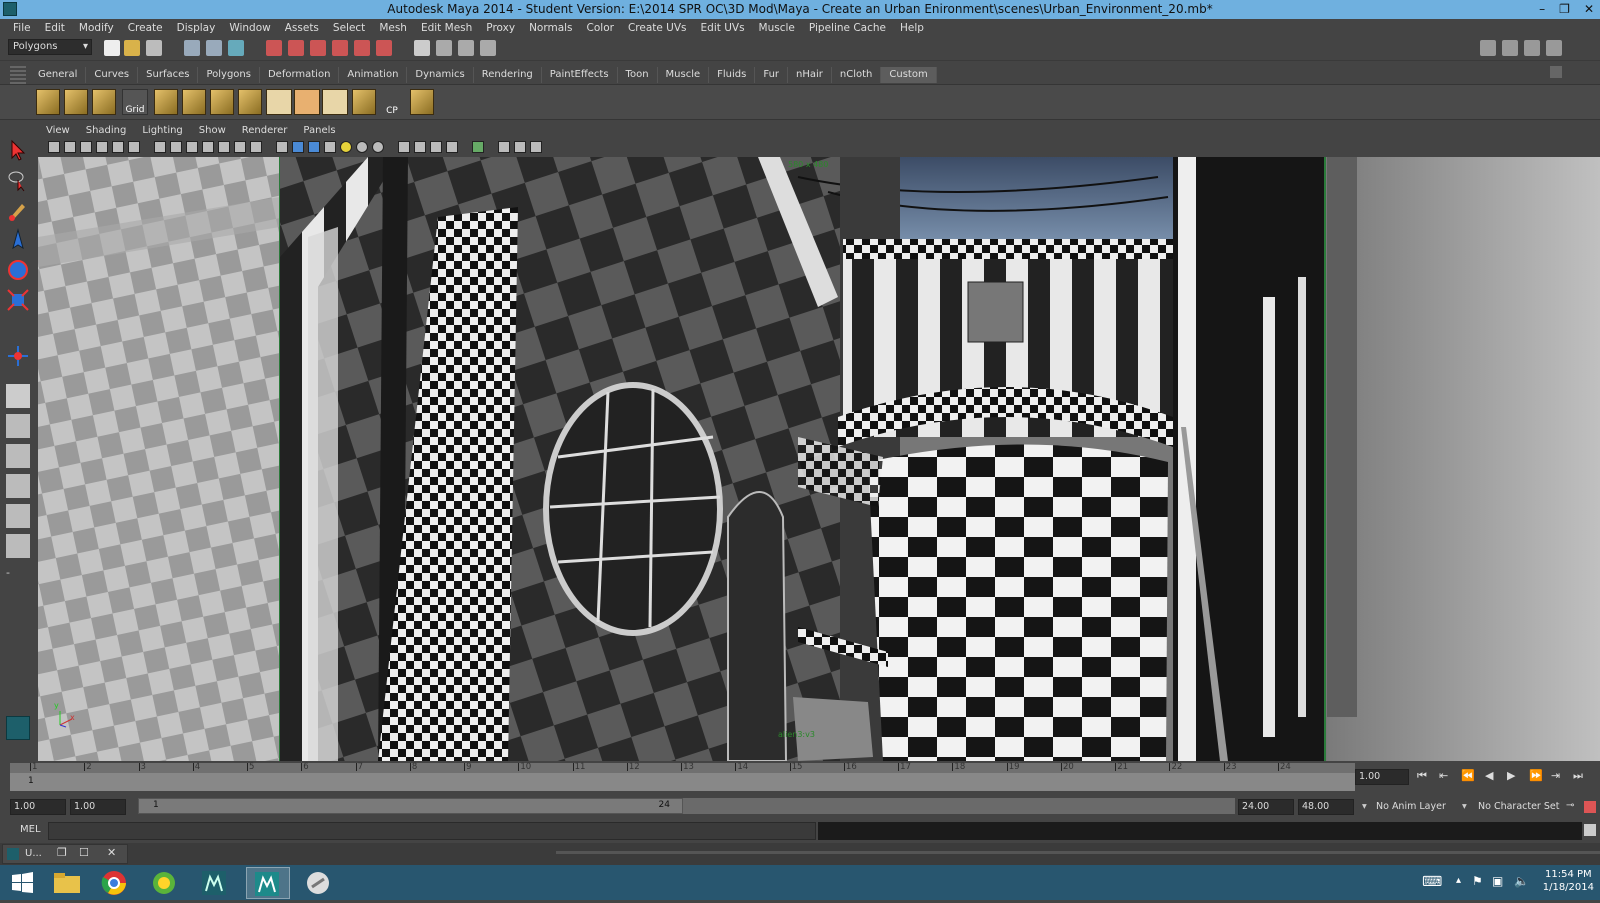 This screenshot has width=1600, height=903. What do you see at coordinates (55, 28) in the screenshot?
I see `menu-edit: Edit` at bounding box center [55, 28].